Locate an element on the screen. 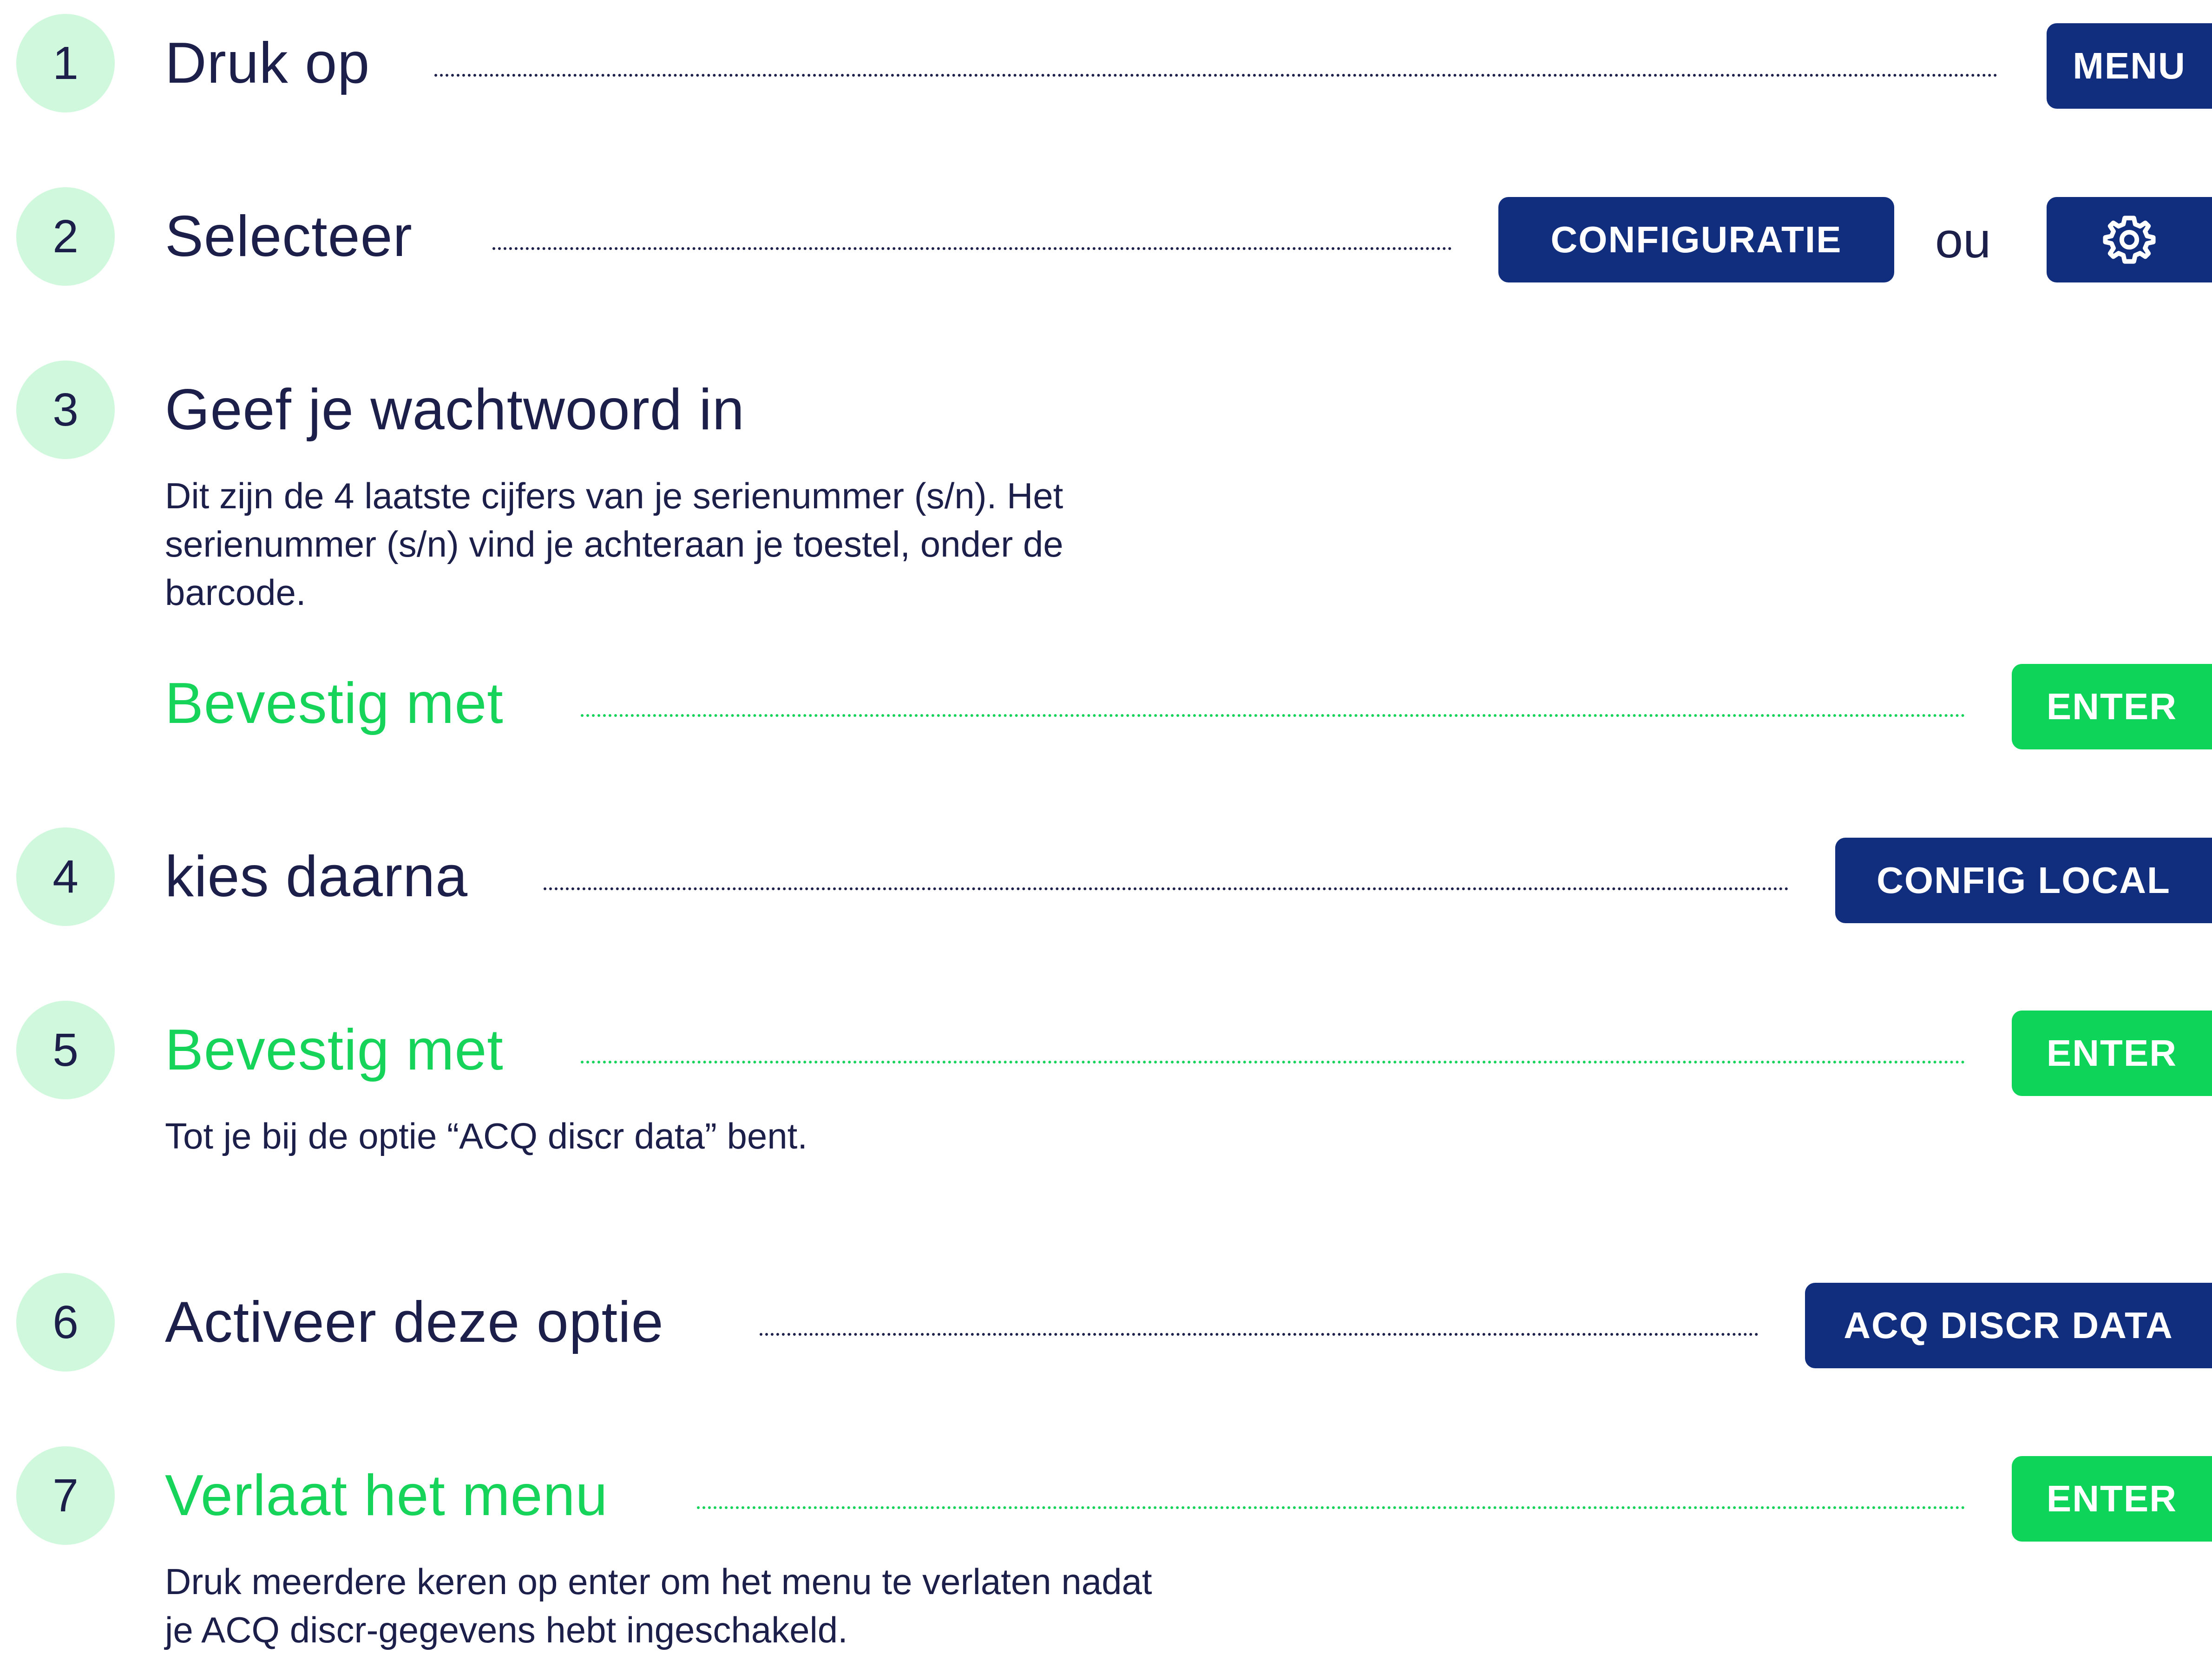  step-3-number: 3 is located at coordinates (65, 410).